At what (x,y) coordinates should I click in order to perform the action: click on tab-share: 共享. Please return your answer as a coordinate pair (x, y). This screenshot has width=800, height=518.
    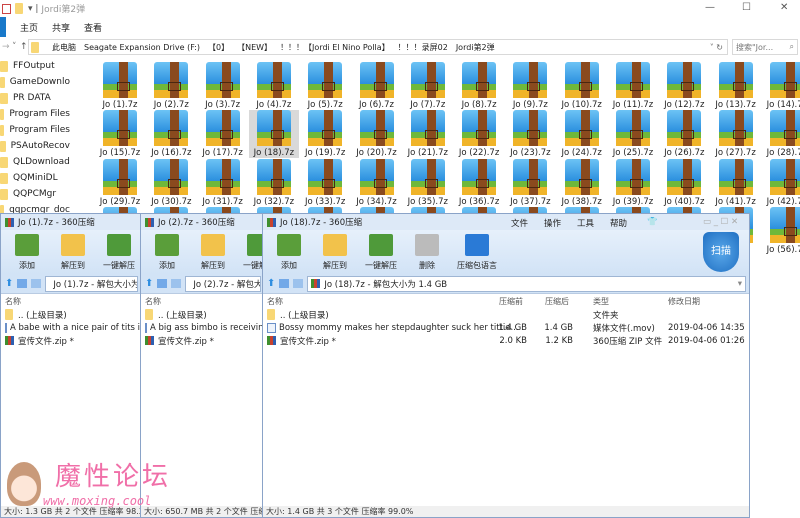
    Looking at the image, I should click on (61, 27).